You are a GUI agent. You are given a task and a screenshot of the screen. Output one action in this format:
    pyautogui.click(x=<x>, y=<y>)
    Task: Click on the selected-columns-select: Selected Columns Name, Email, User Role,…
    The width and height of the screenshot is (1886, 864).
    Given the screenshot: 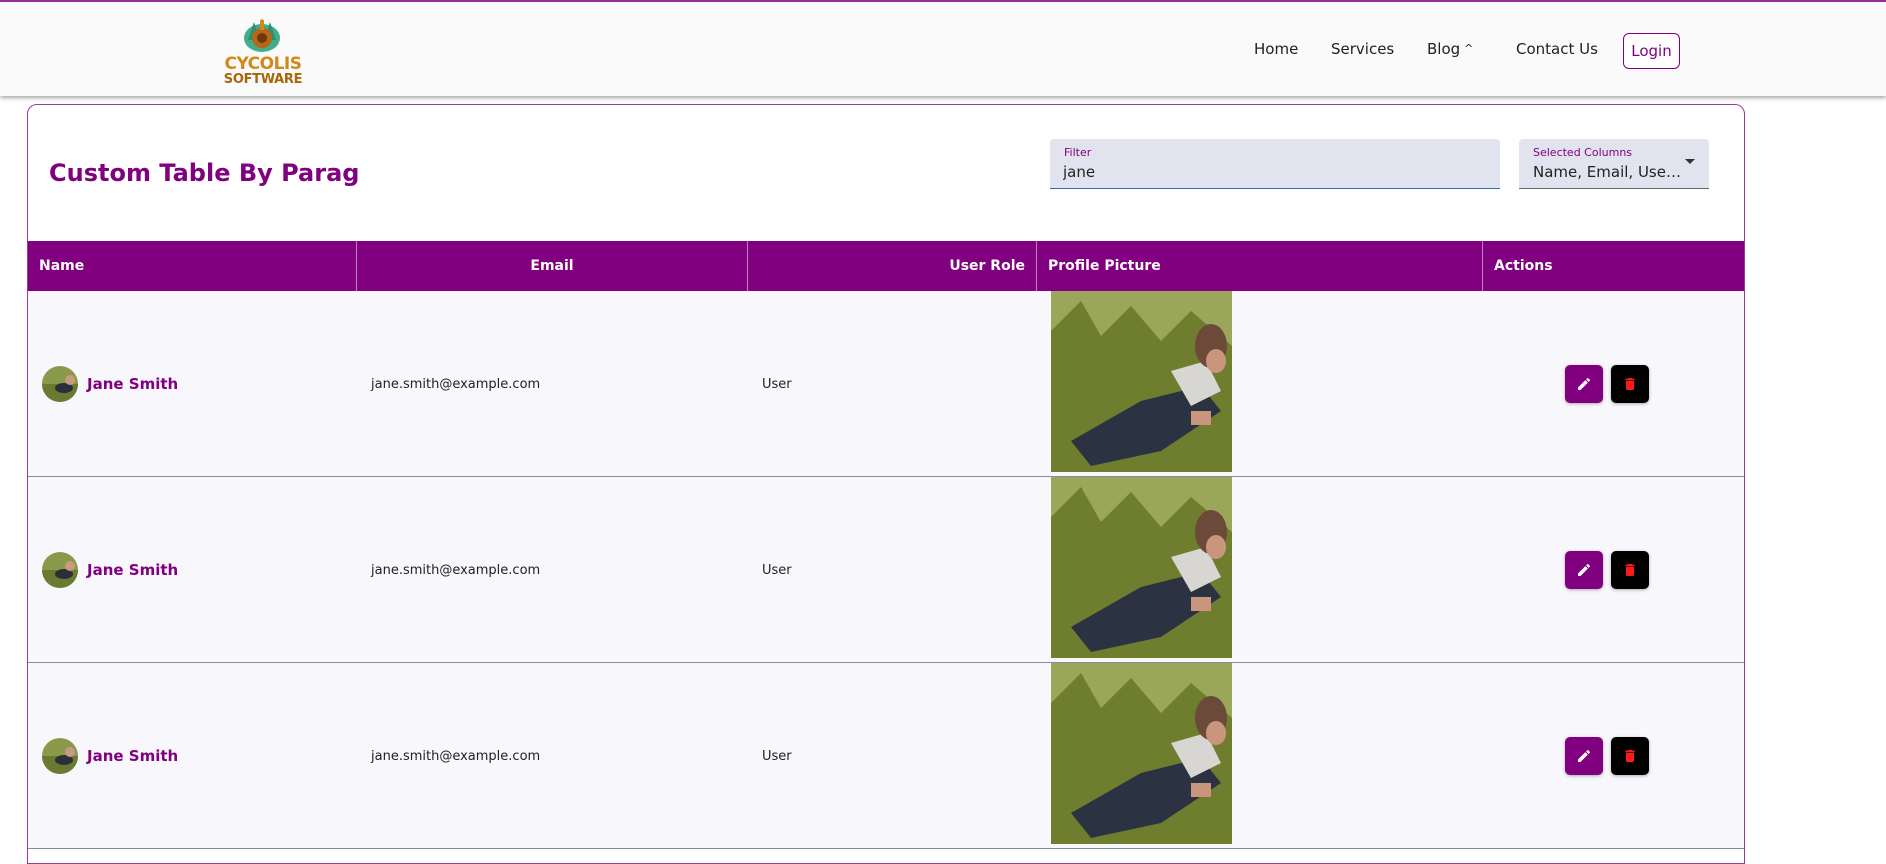 What is the action you would take?
    pyautogui.click(x=1614, y=164)
    